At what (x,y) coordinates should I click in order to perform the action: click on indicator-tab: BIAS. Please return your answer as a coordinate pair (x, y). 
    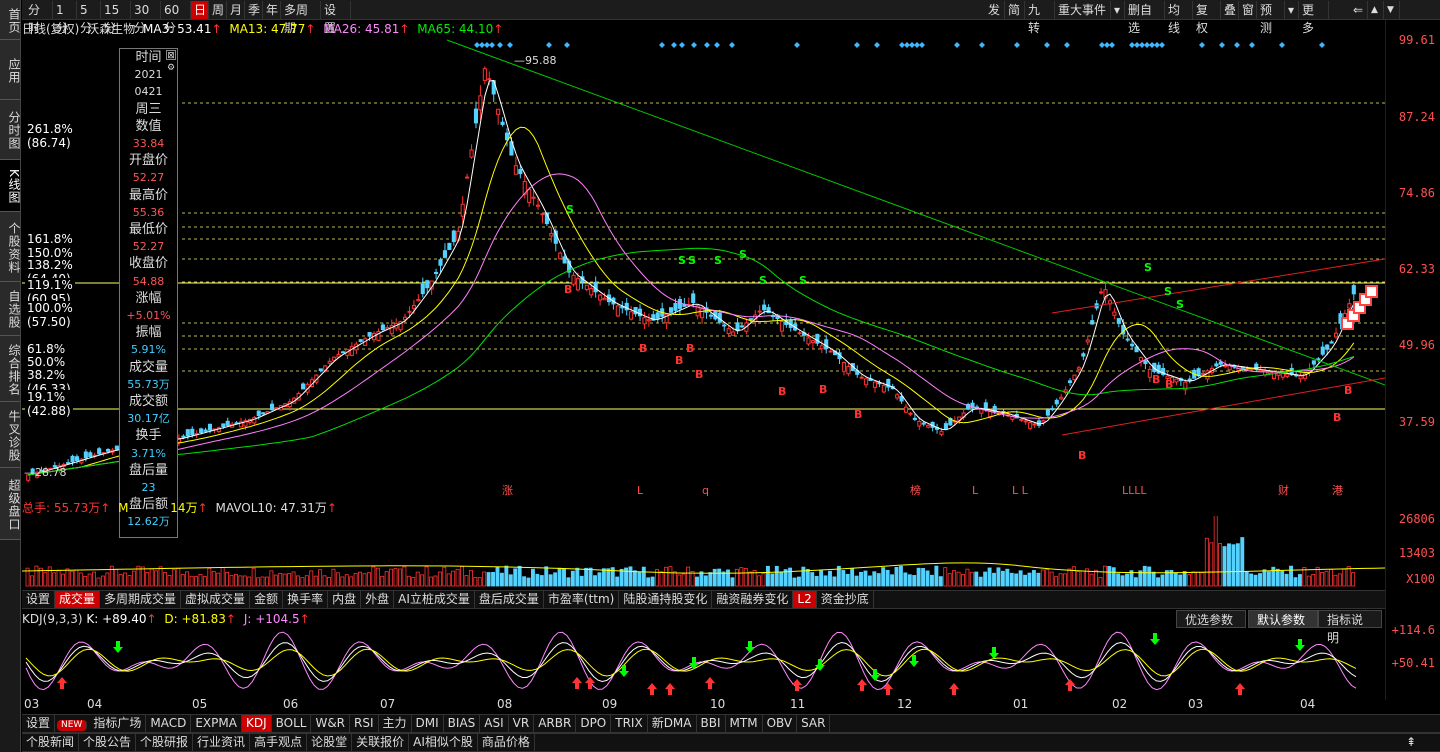
    Looking at the image, I should click on (462, 723).